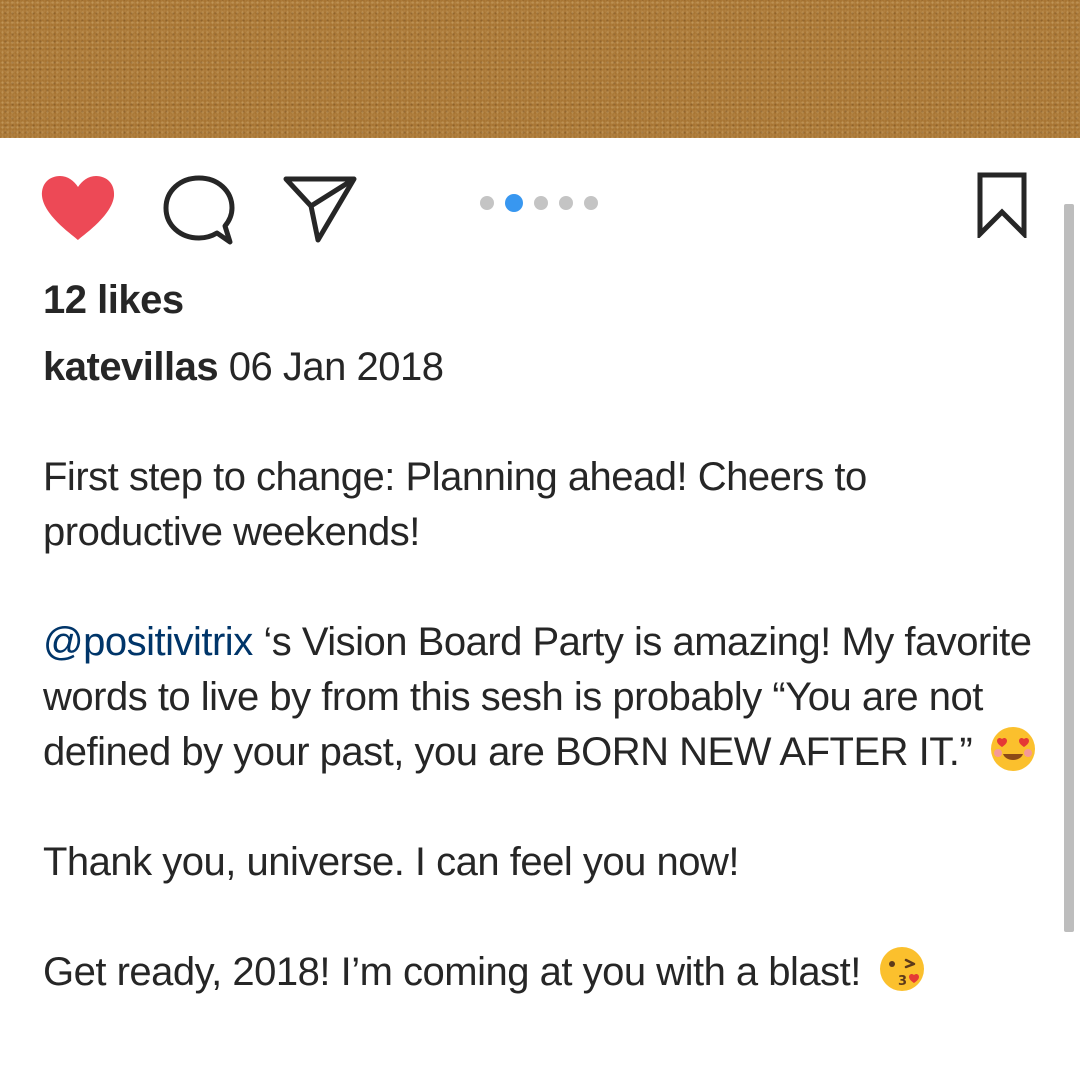 This screenshot has width=1080, height=1080. What do you see at coordinates (1002, 206) in the screenshot?
I see `bookmark-icon` at bounding box center [1002, 206].